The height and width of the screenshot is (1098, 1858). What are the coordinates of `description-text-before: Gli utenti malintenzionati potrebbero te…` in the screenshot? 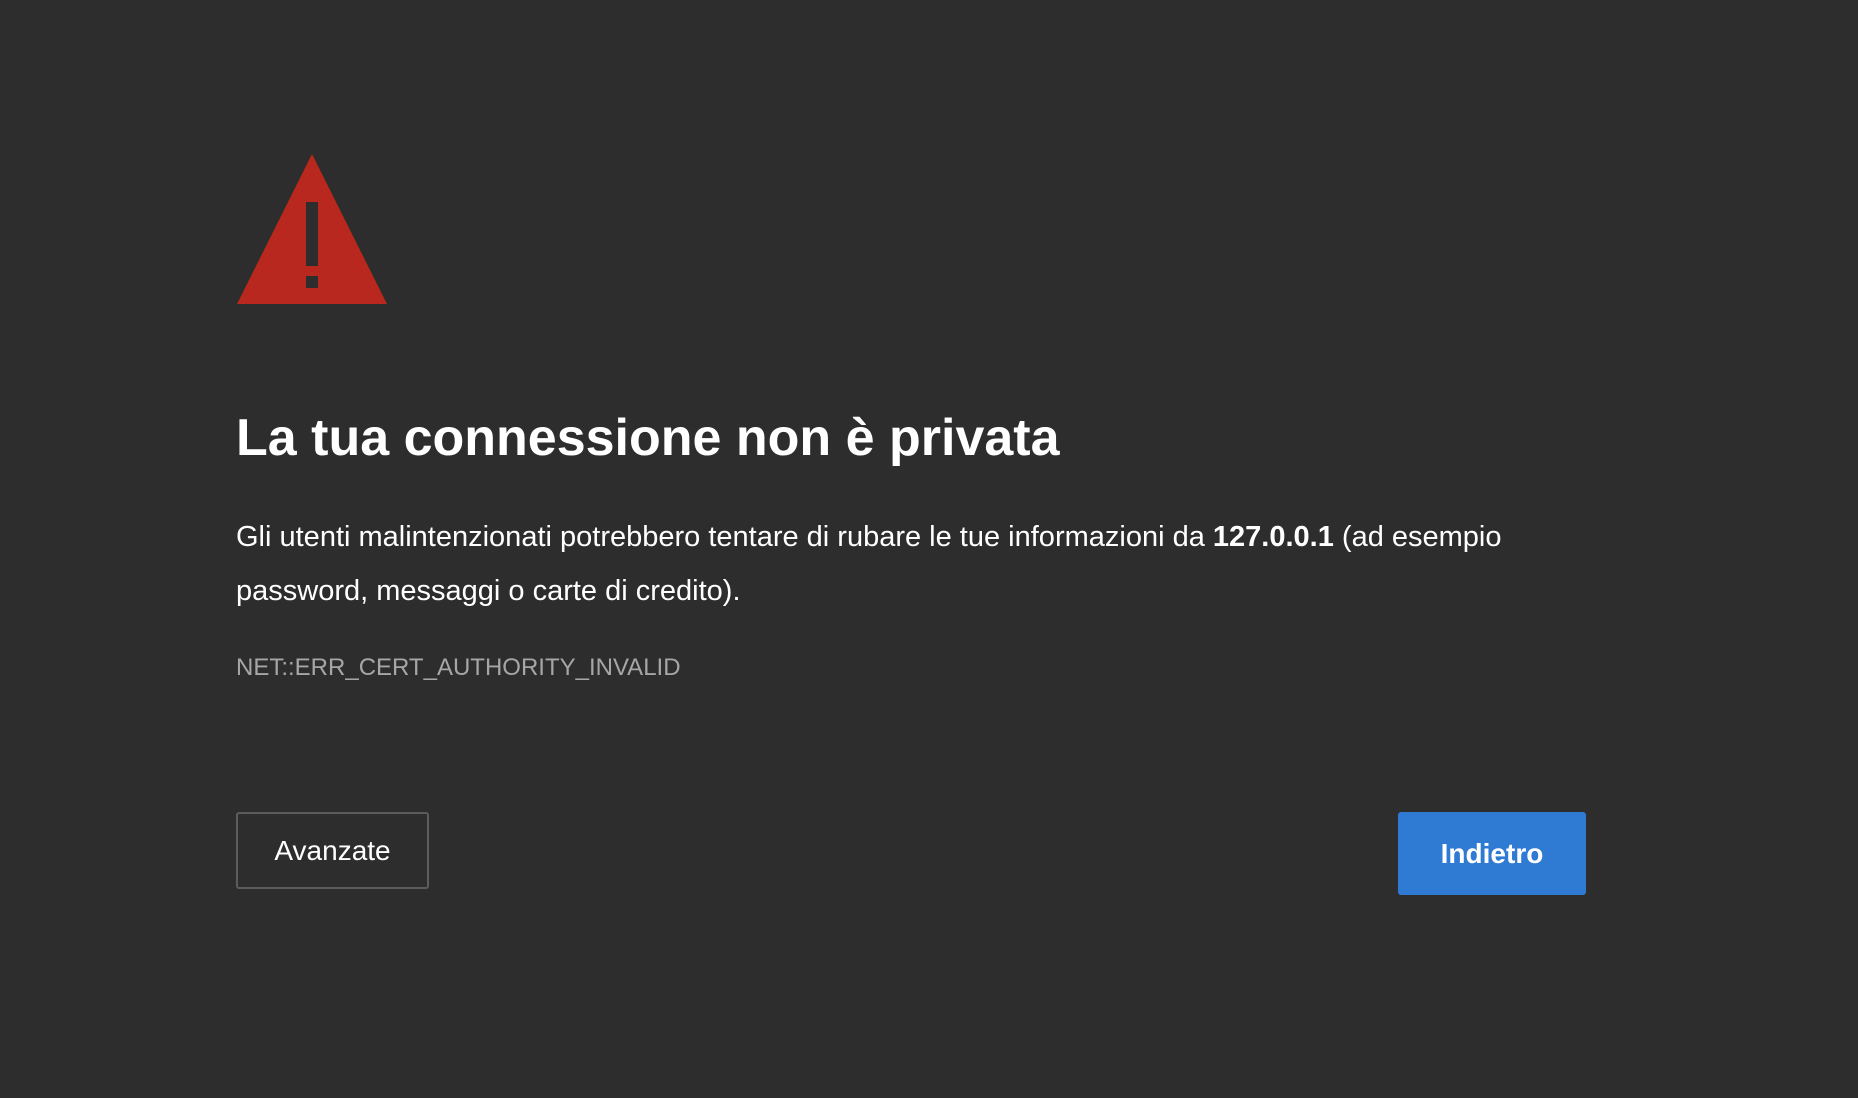 It's located at (724, 537).